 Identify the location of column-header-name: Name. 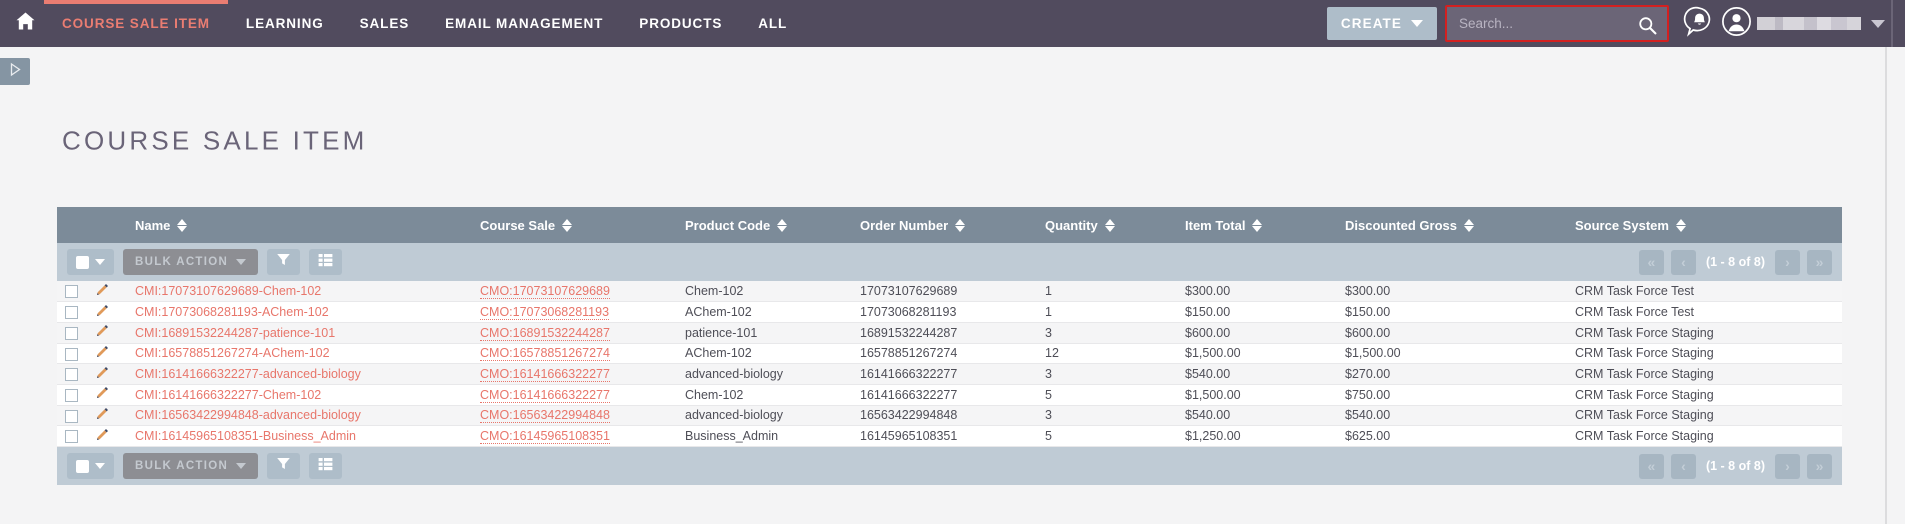
(299, 225).